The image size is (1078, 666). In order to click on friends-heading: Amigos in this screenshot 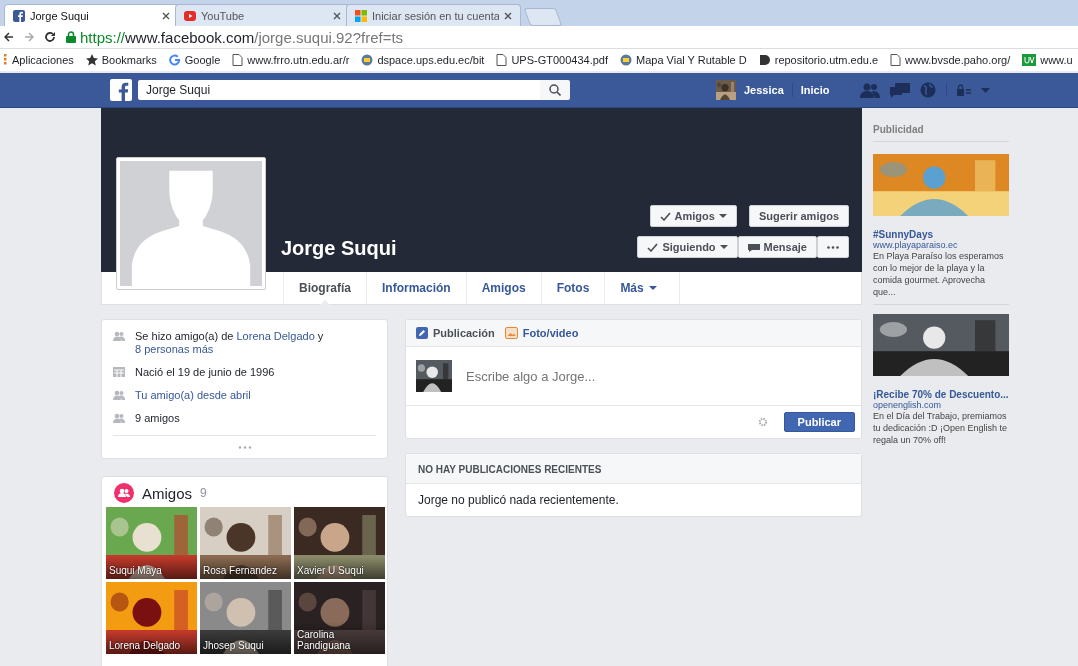, I will do `click(167, 493)`.